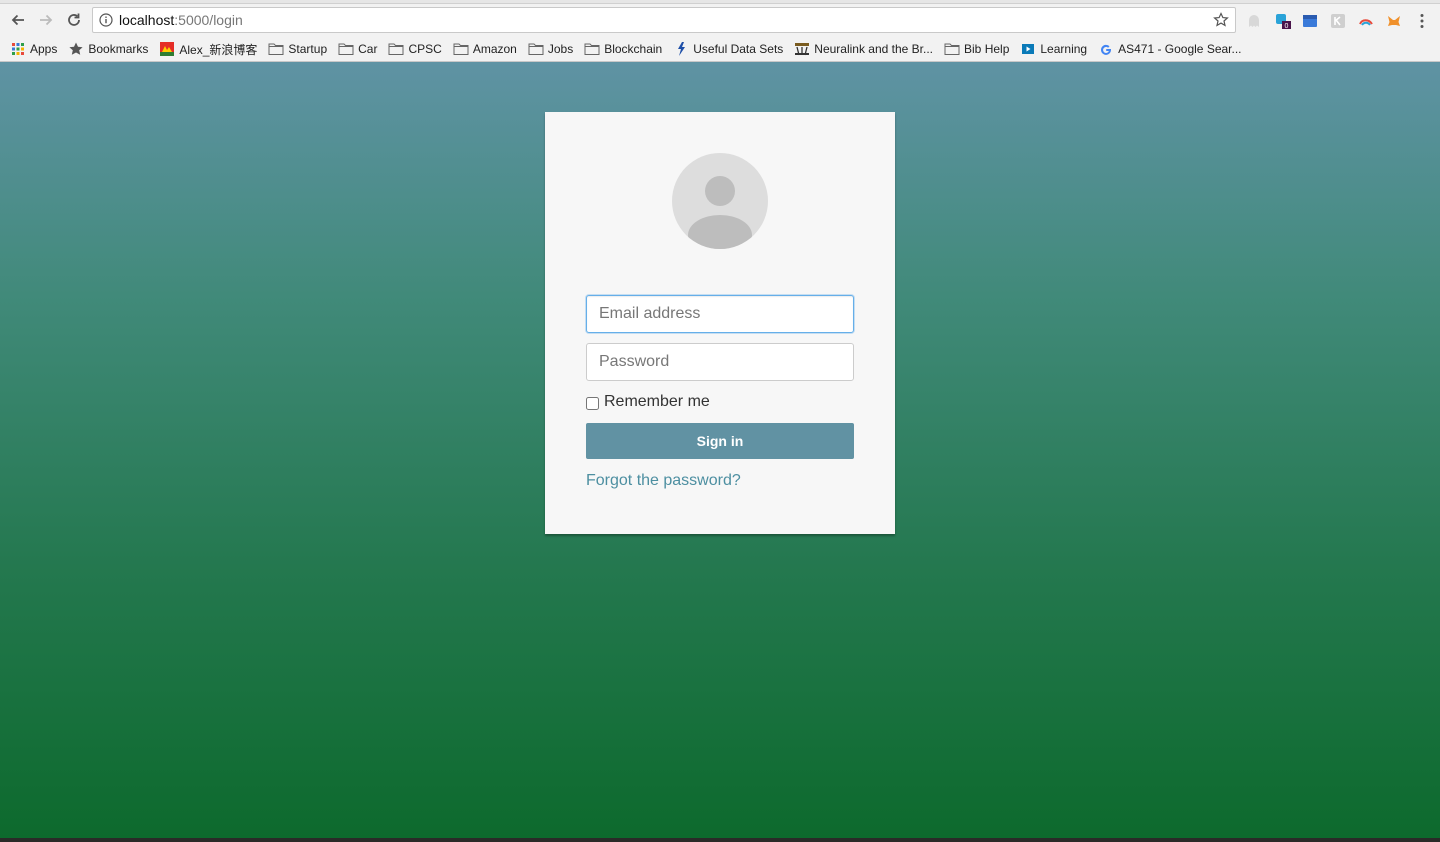 This screenshot has height=842, width=1440. Describe the element at coordinates (18, 49) in the screenshot. I see `apps-grid-icon` at that location.